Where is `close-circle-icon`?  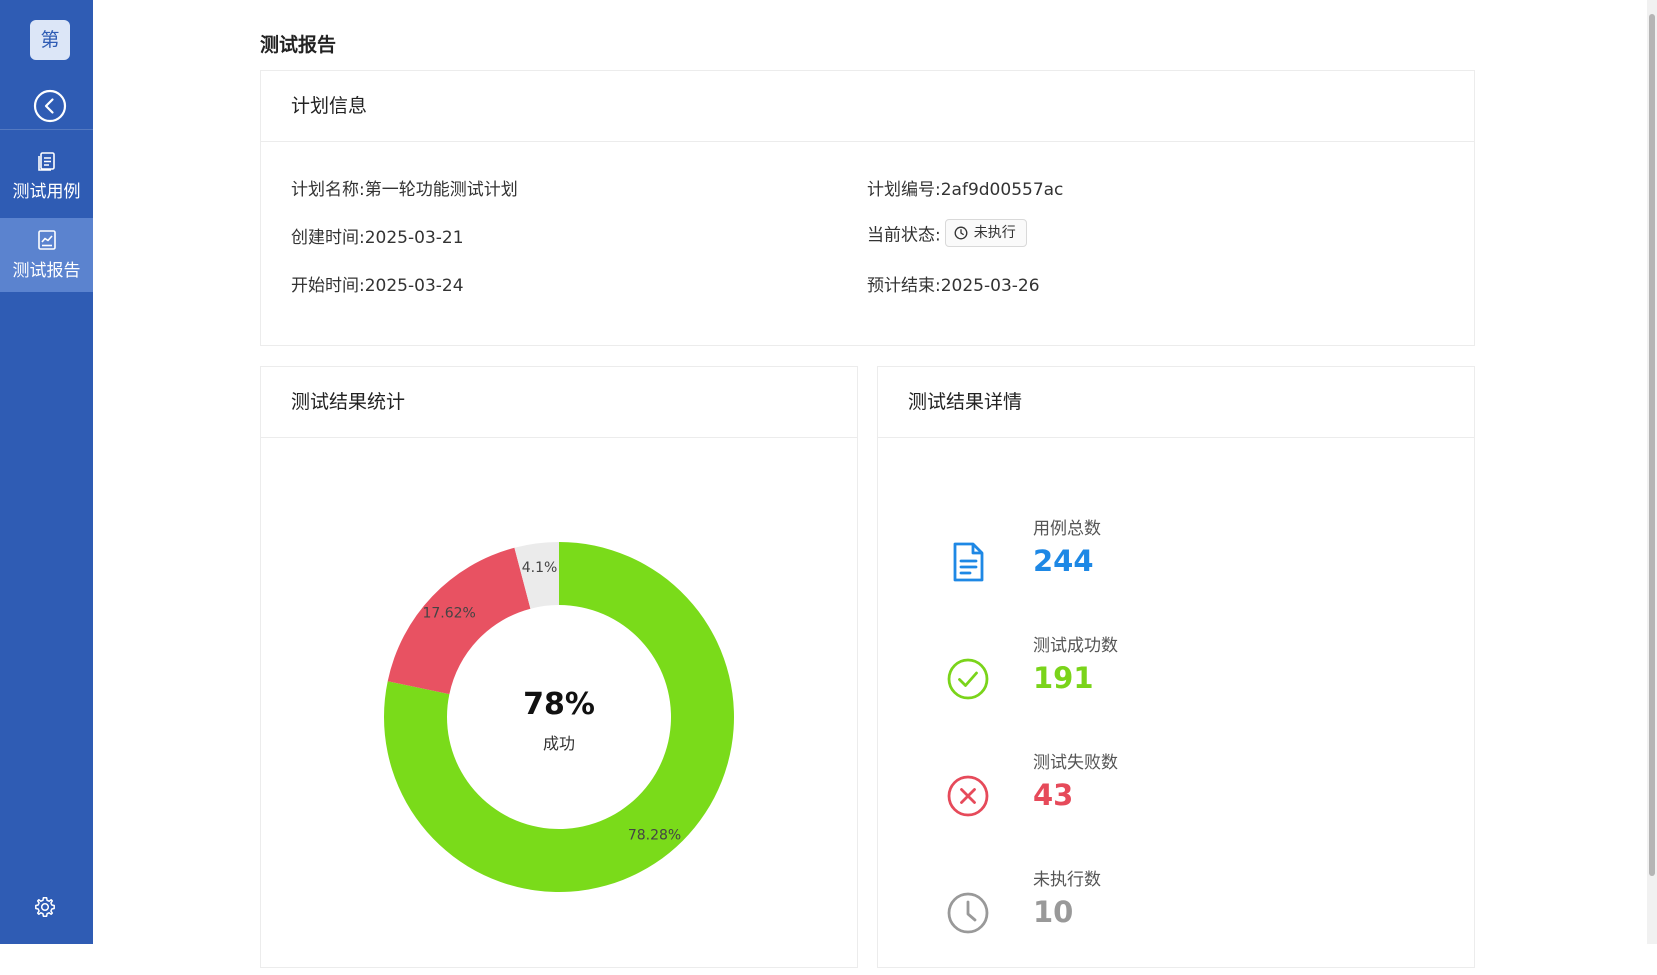 close-circle-icon is located at coordinates (968, 796).